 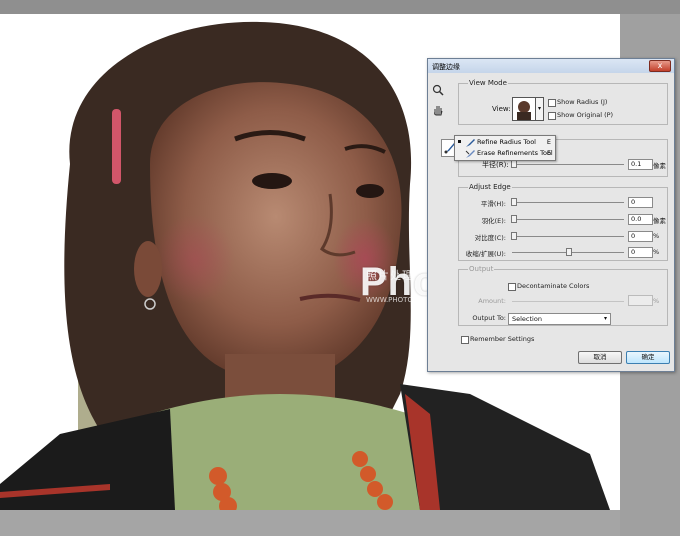 What do you see at coordinates (648, 357) in the screenshot?
I see `ok-button: 确定` at bounding box center [648, 357].